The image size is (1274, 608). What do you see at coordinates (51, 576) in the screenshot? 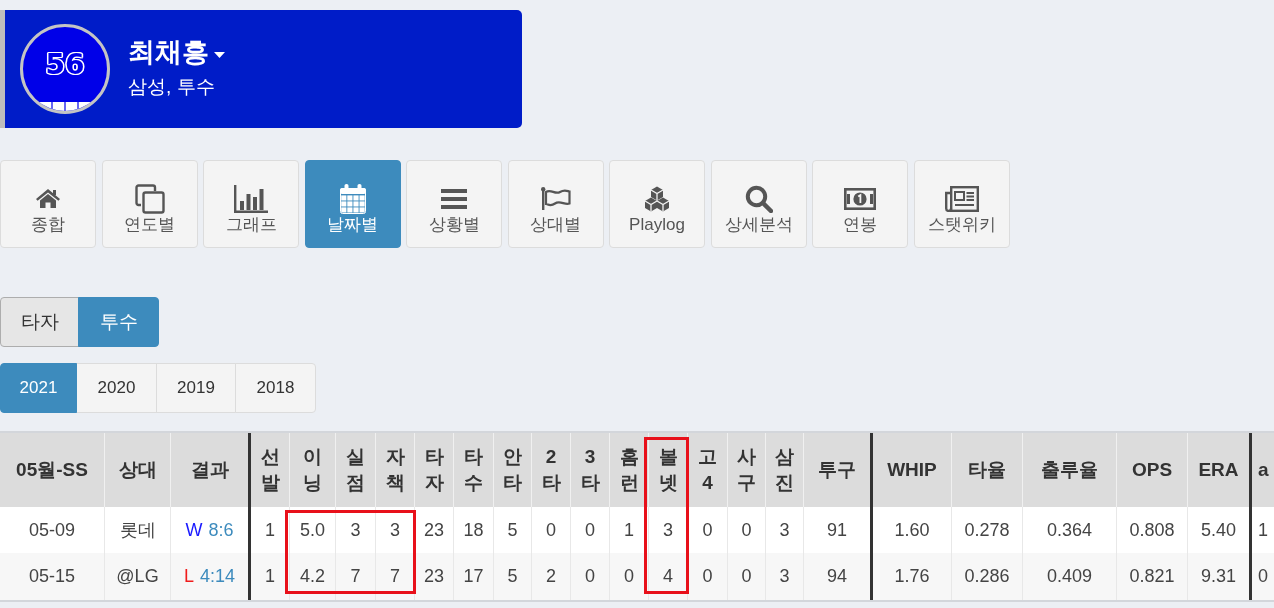
I see `table-cell-text: 05-15` at bounding box center [51, 576].